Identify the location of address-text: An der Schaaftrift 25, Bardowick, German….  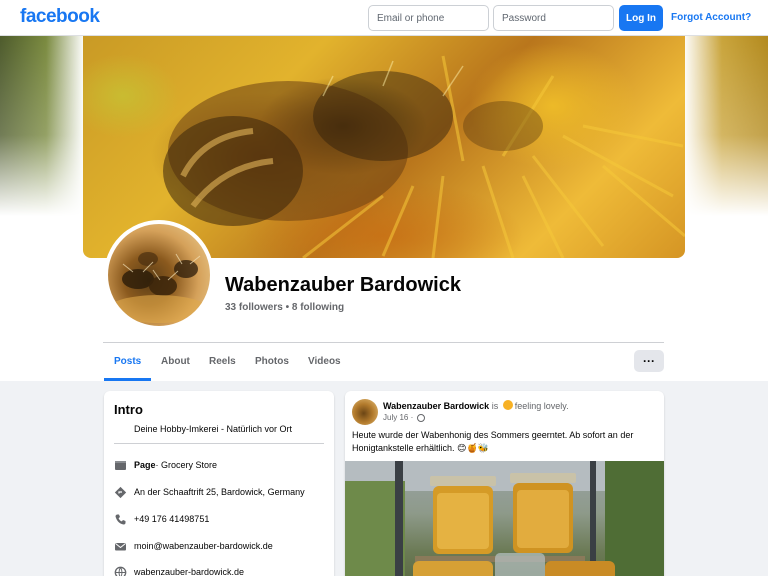
(219, 492).